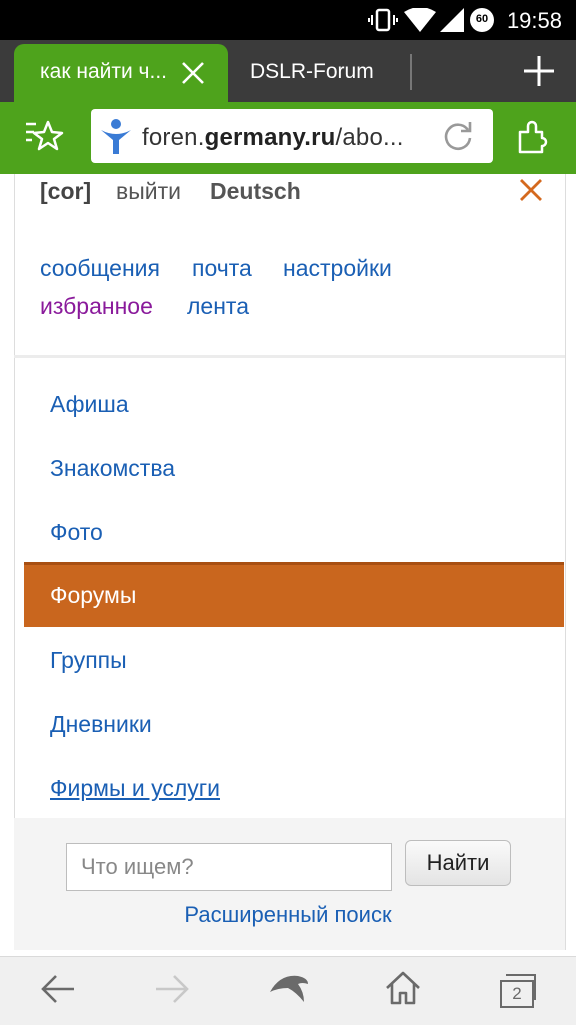 This screenshot has width=576, height=1025. What do you see at coordinates (255, 191) in the screenshot?
I see `language-link: Deutsch` at bounding box center [255, 191].